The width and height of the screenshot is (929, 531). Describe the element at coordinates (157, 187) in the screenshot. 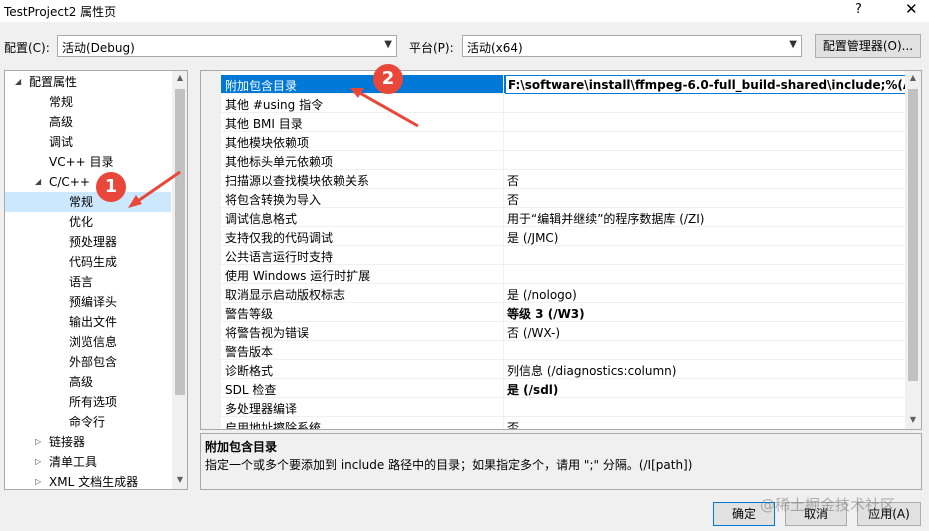

I see `callout-one-arrow` at that location.